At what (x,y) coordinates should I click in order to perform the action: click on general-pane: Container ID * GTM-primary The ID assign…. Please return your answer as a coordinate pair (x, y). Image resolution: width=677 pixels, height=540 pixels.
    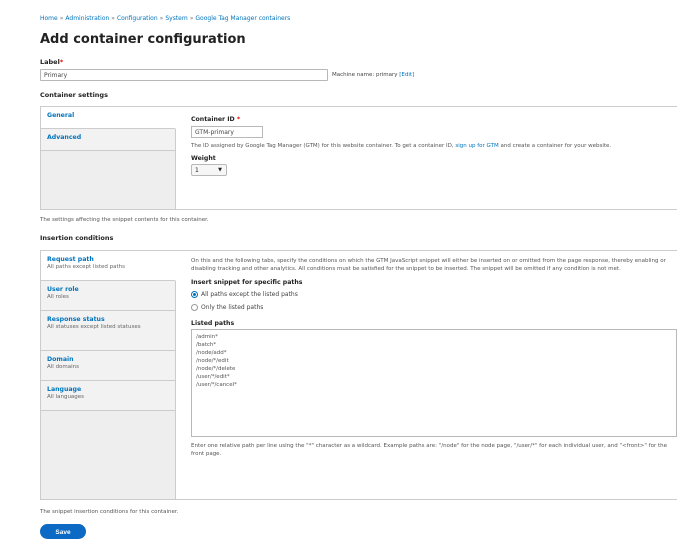
    Looking at the image, I should click on (433, 158).